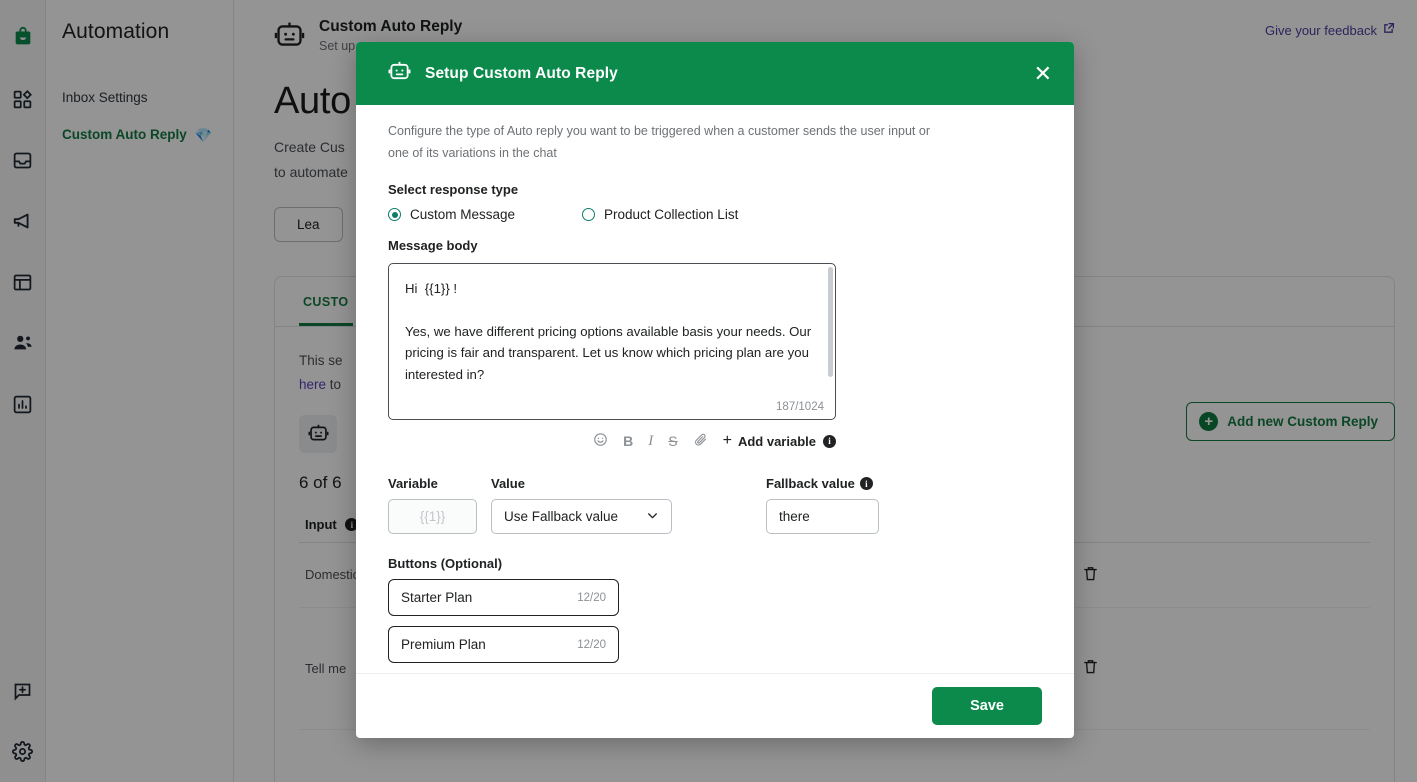 The width and height of the screenshot is (1417, 782). Describe the element at coordinates (628, 441) in the screenshot. I see `bold-button: B` at that location.